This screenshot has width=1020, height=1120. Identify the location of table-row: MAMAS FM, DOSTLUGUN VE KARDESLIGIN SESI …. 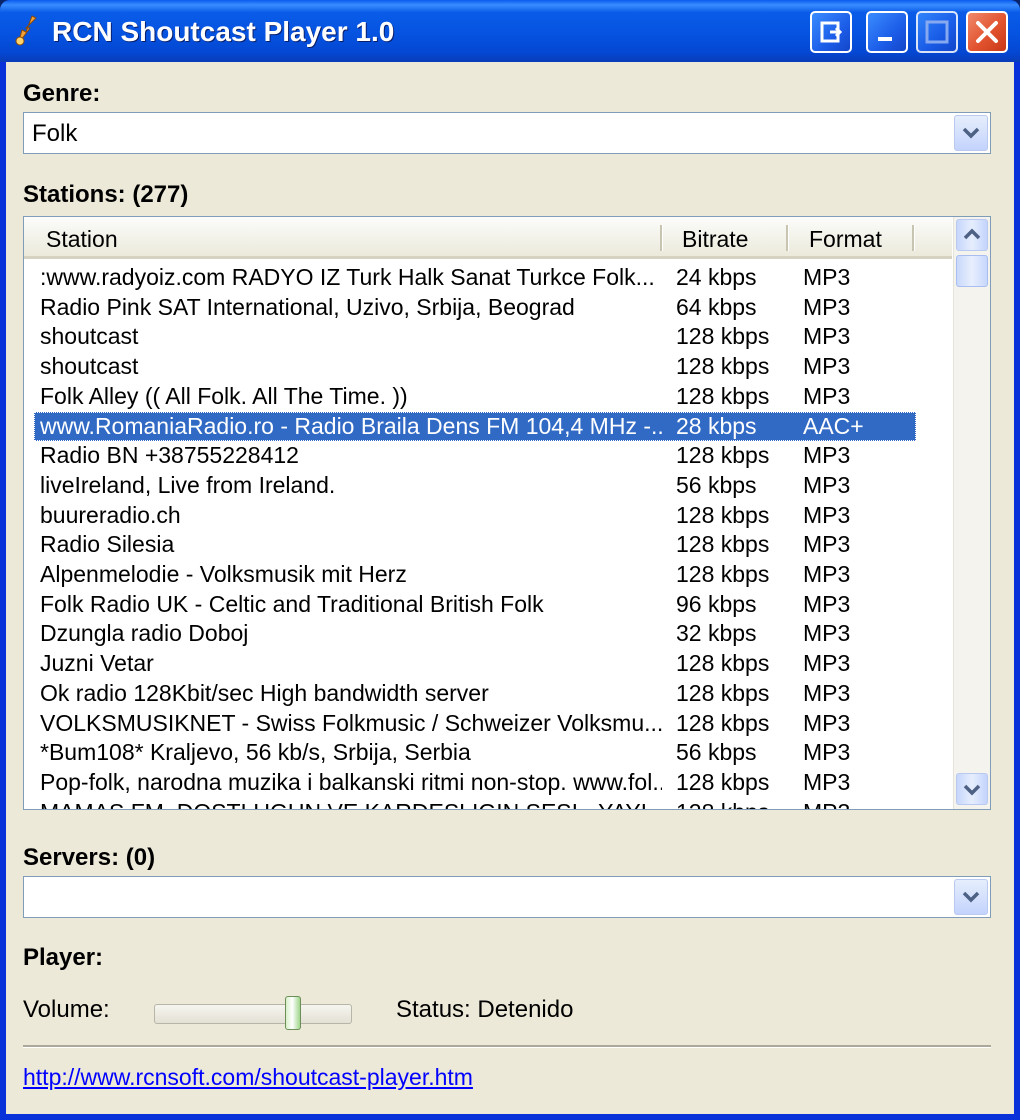
(475, 803).